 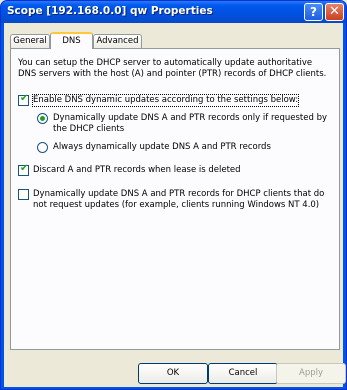 What do you see at coordinates (71, 40) in the screenshot?
I see `tab-dns: DNS` at bounding box center [71, 40].